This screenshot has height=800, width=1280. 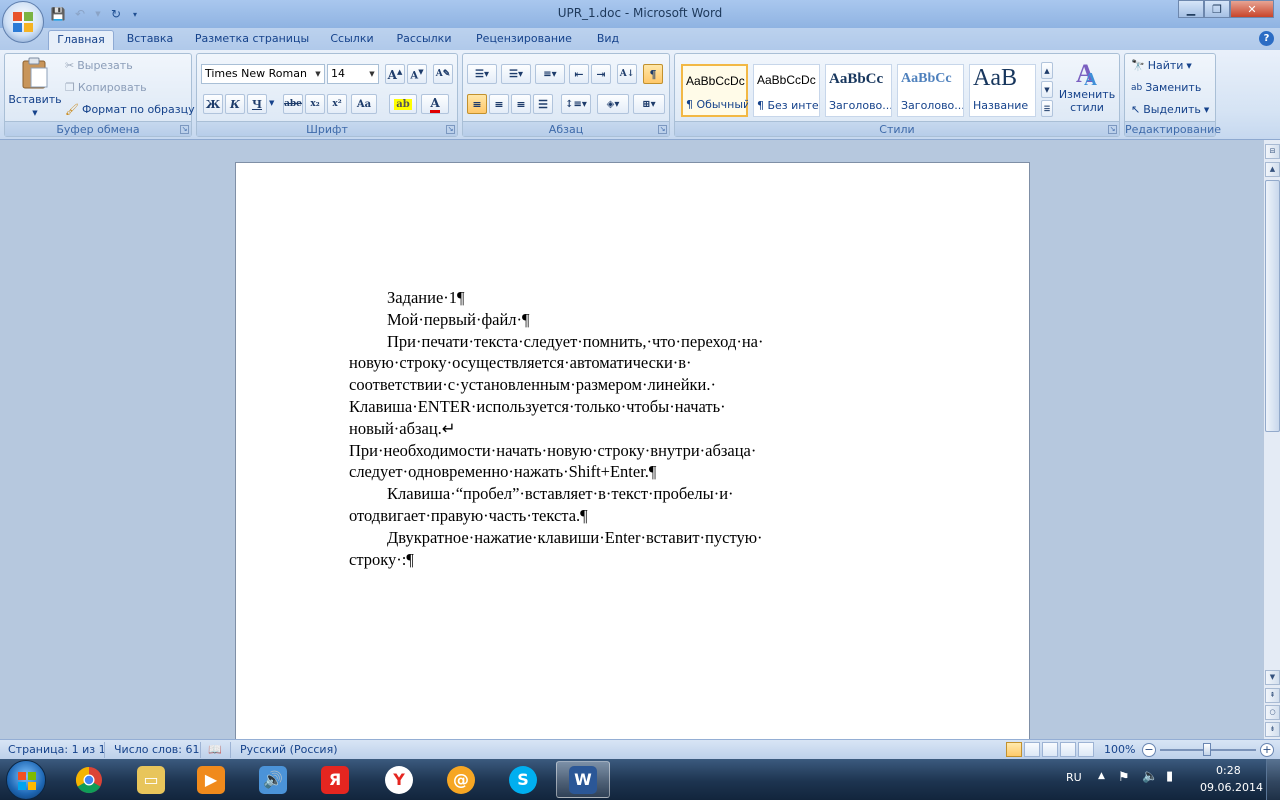 What do you see at coordinates (26, 780) in the screenshot?
I see `start-button` at bounding box center [26, 780].